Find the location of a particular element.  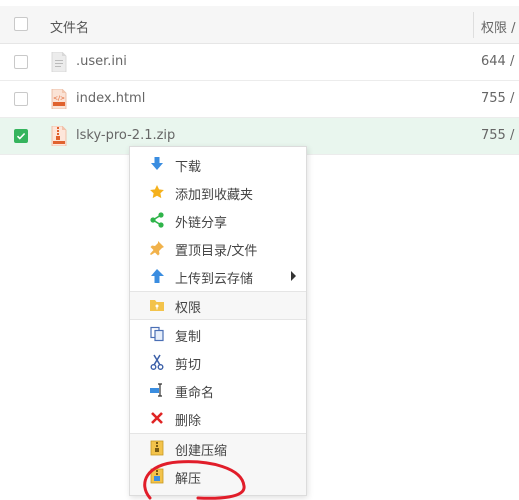

menu-item-cut: 剪切 is located at coordinates (218, 362).